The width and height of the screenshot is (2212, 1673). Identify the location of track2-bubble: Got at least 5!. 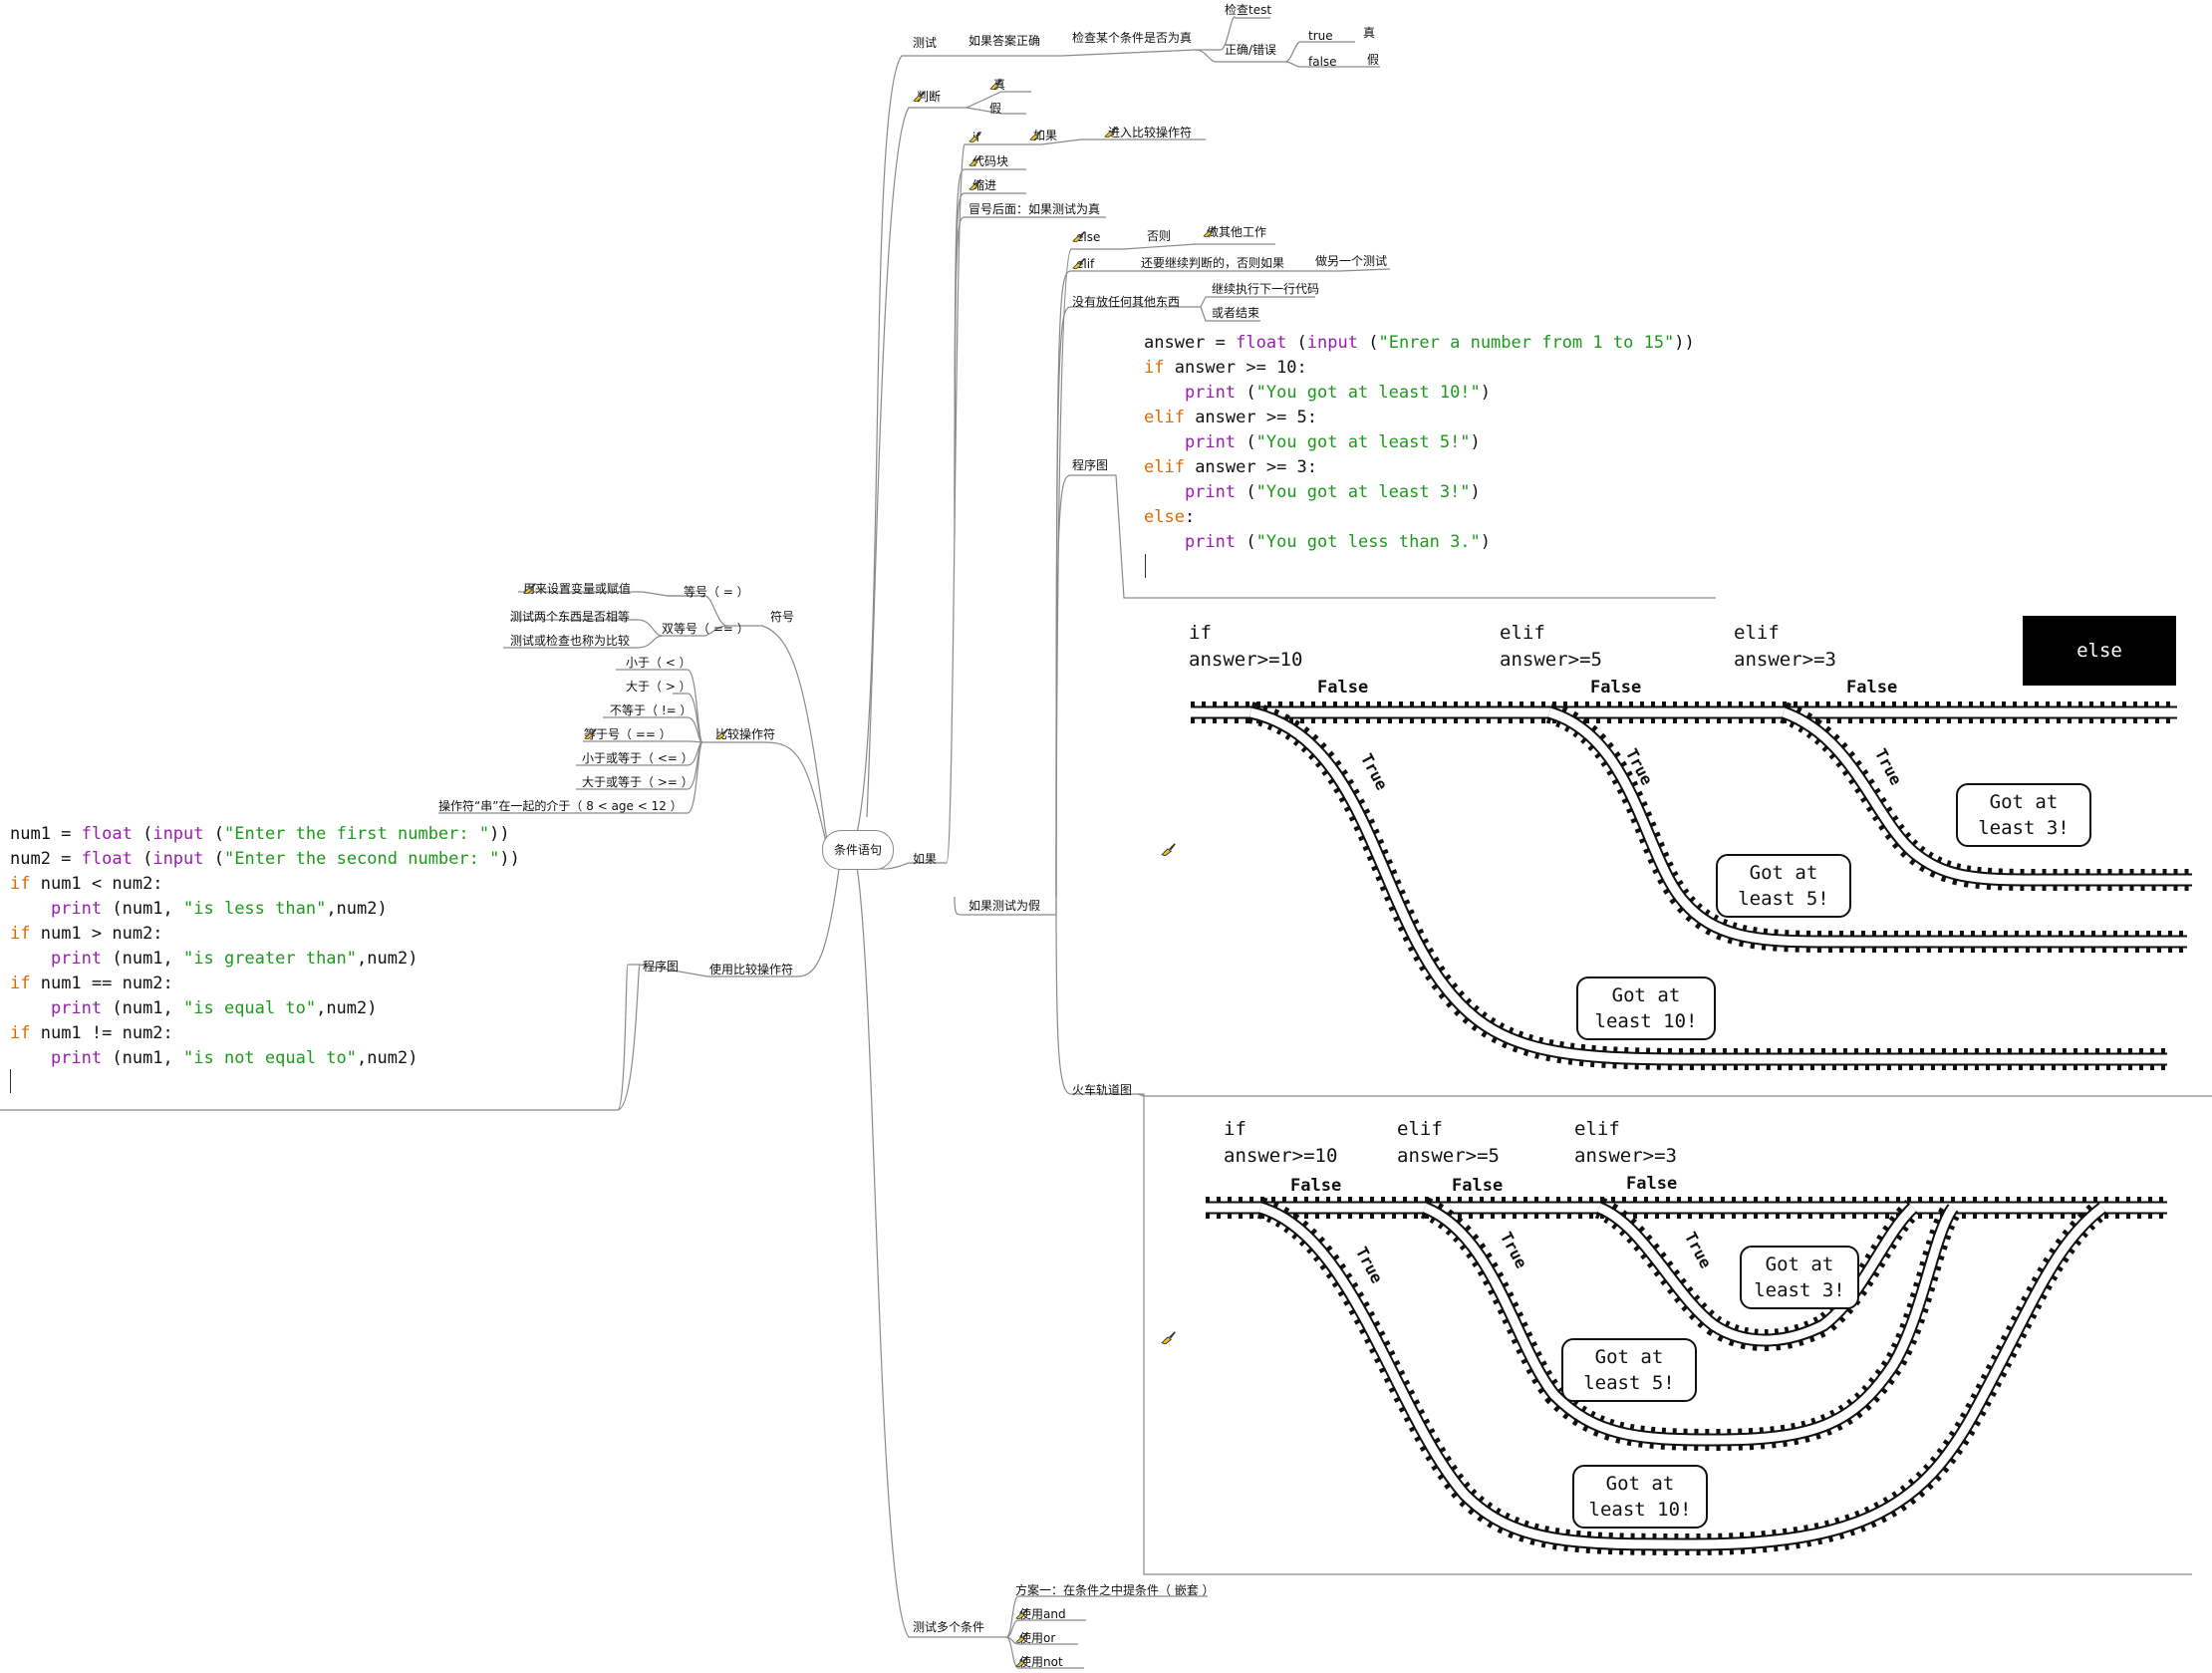
(1629, 1370).